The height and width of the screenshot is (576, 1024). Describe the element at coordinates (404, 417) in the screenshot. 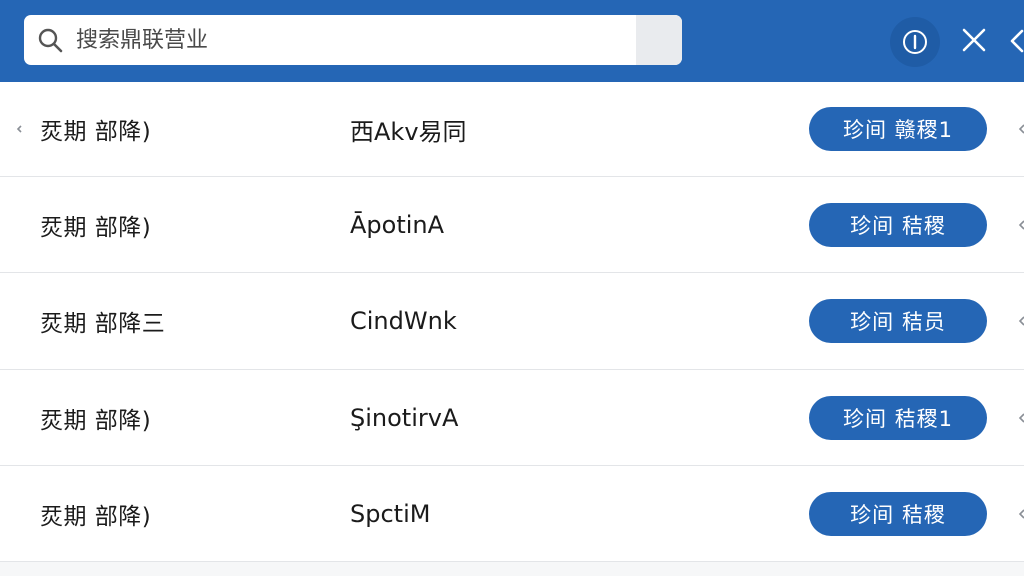

I see `row-code: ŞinotirvA` at that location.